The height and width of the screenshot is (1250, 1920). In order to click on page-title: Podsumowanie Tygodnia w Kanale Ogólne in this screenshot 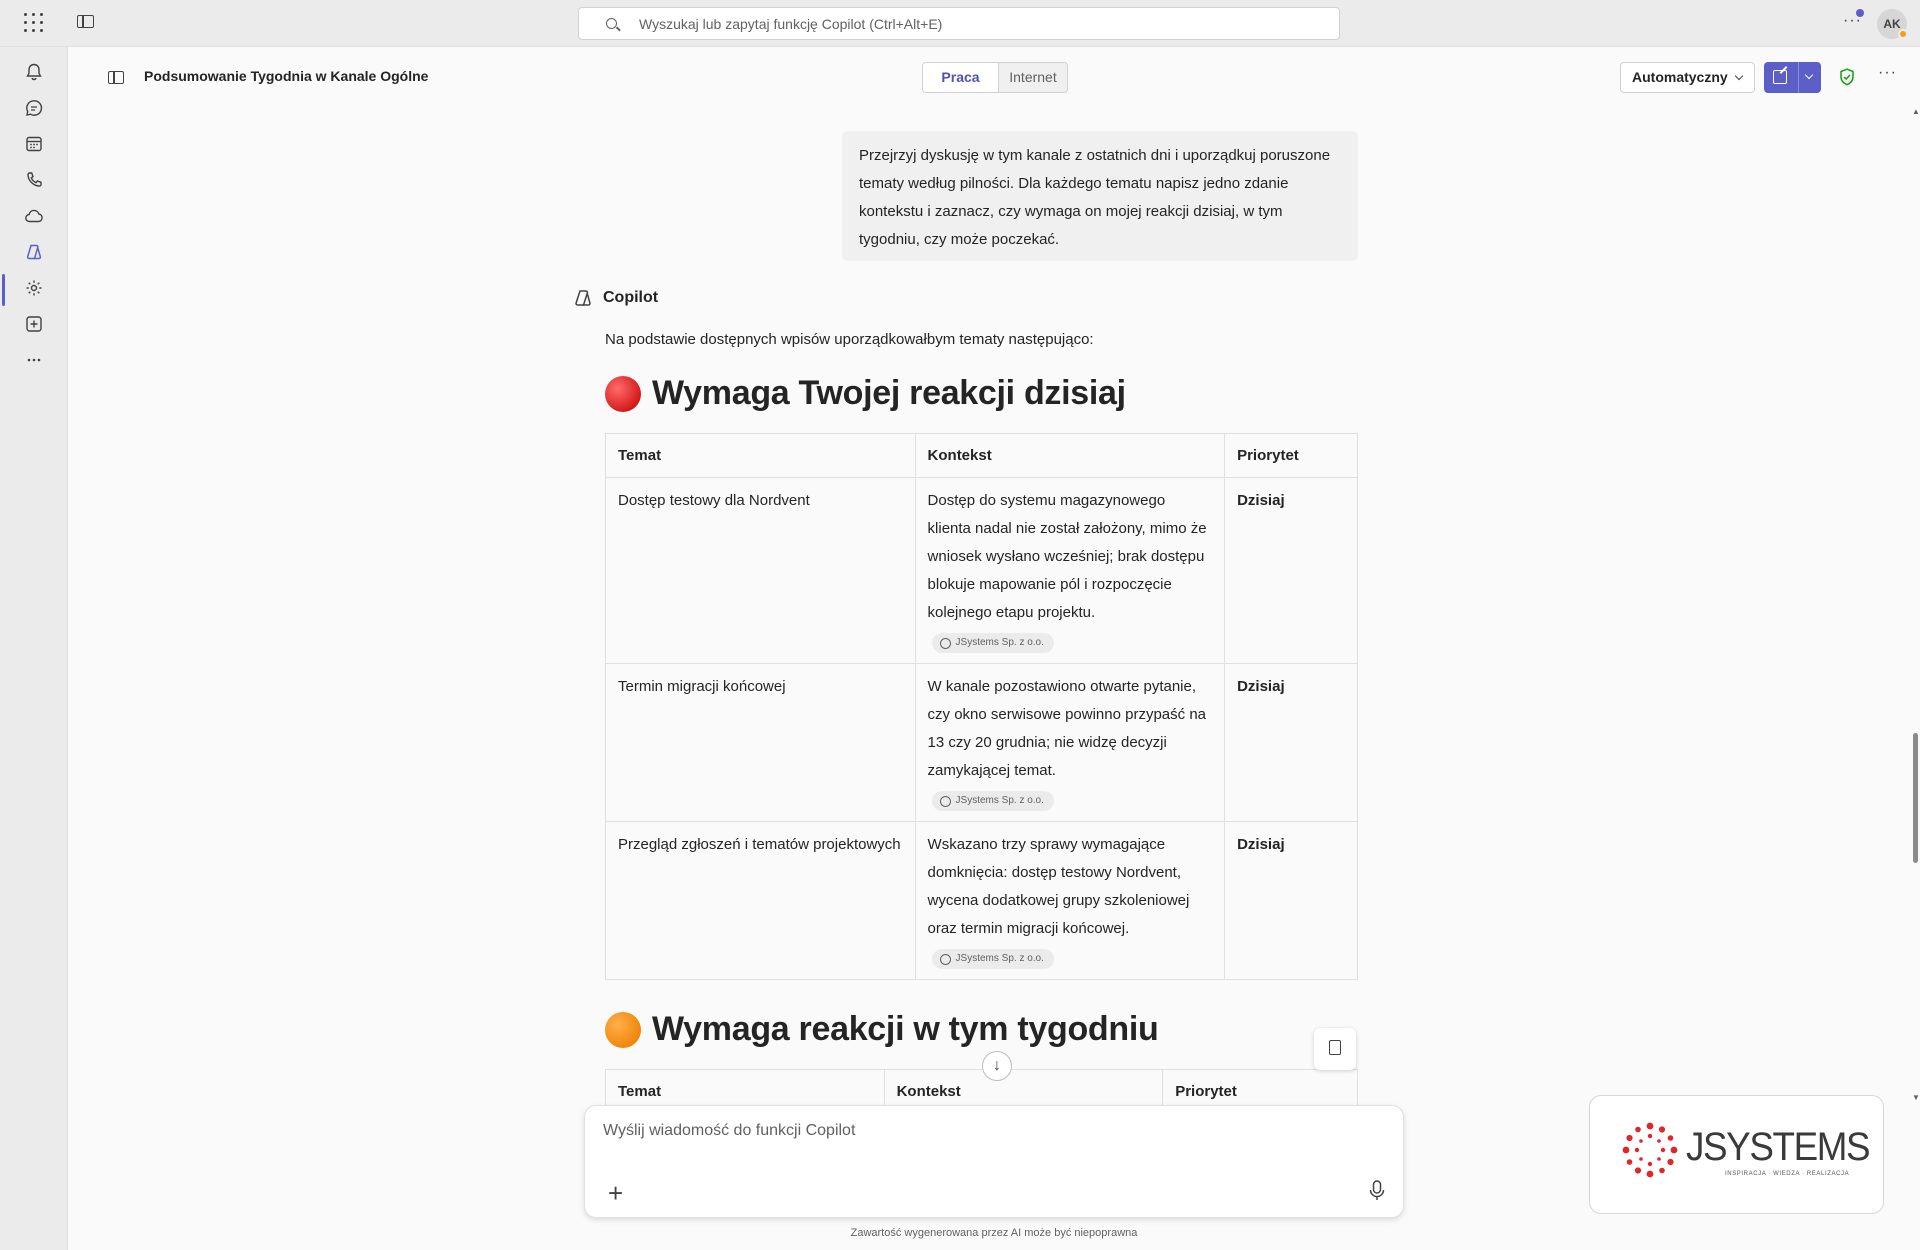, I will do `click(286, 76)`.